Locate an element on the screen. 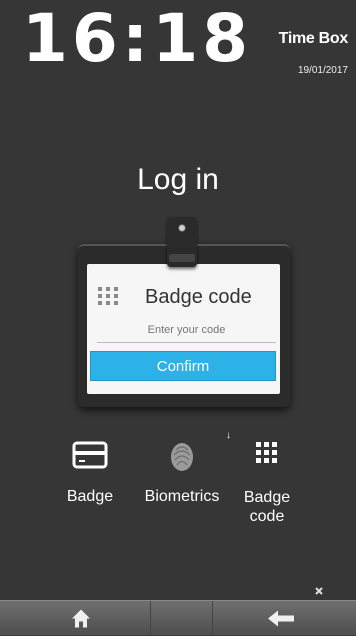  option-badge-code-label-line2: code is located at coordinates (267, 516).